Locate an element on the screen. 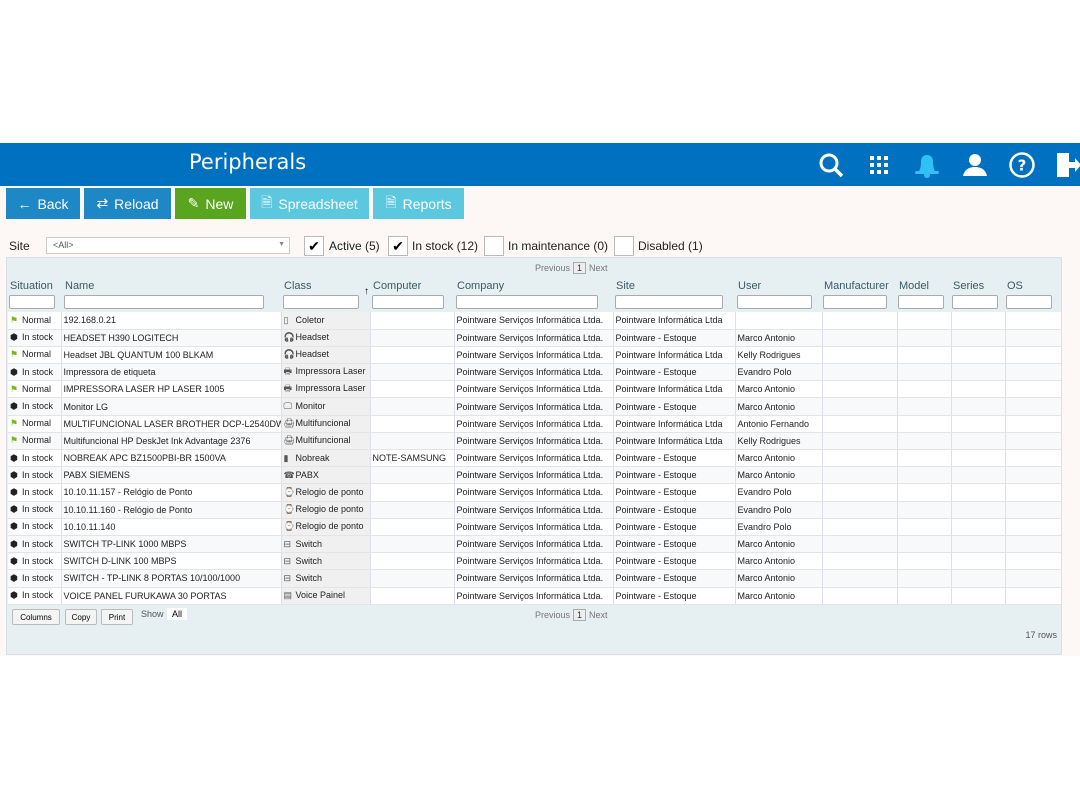 This screenshot has height=800, width=1080. in-stock-checkbox: ✔ is located at coordinates (398, 246).